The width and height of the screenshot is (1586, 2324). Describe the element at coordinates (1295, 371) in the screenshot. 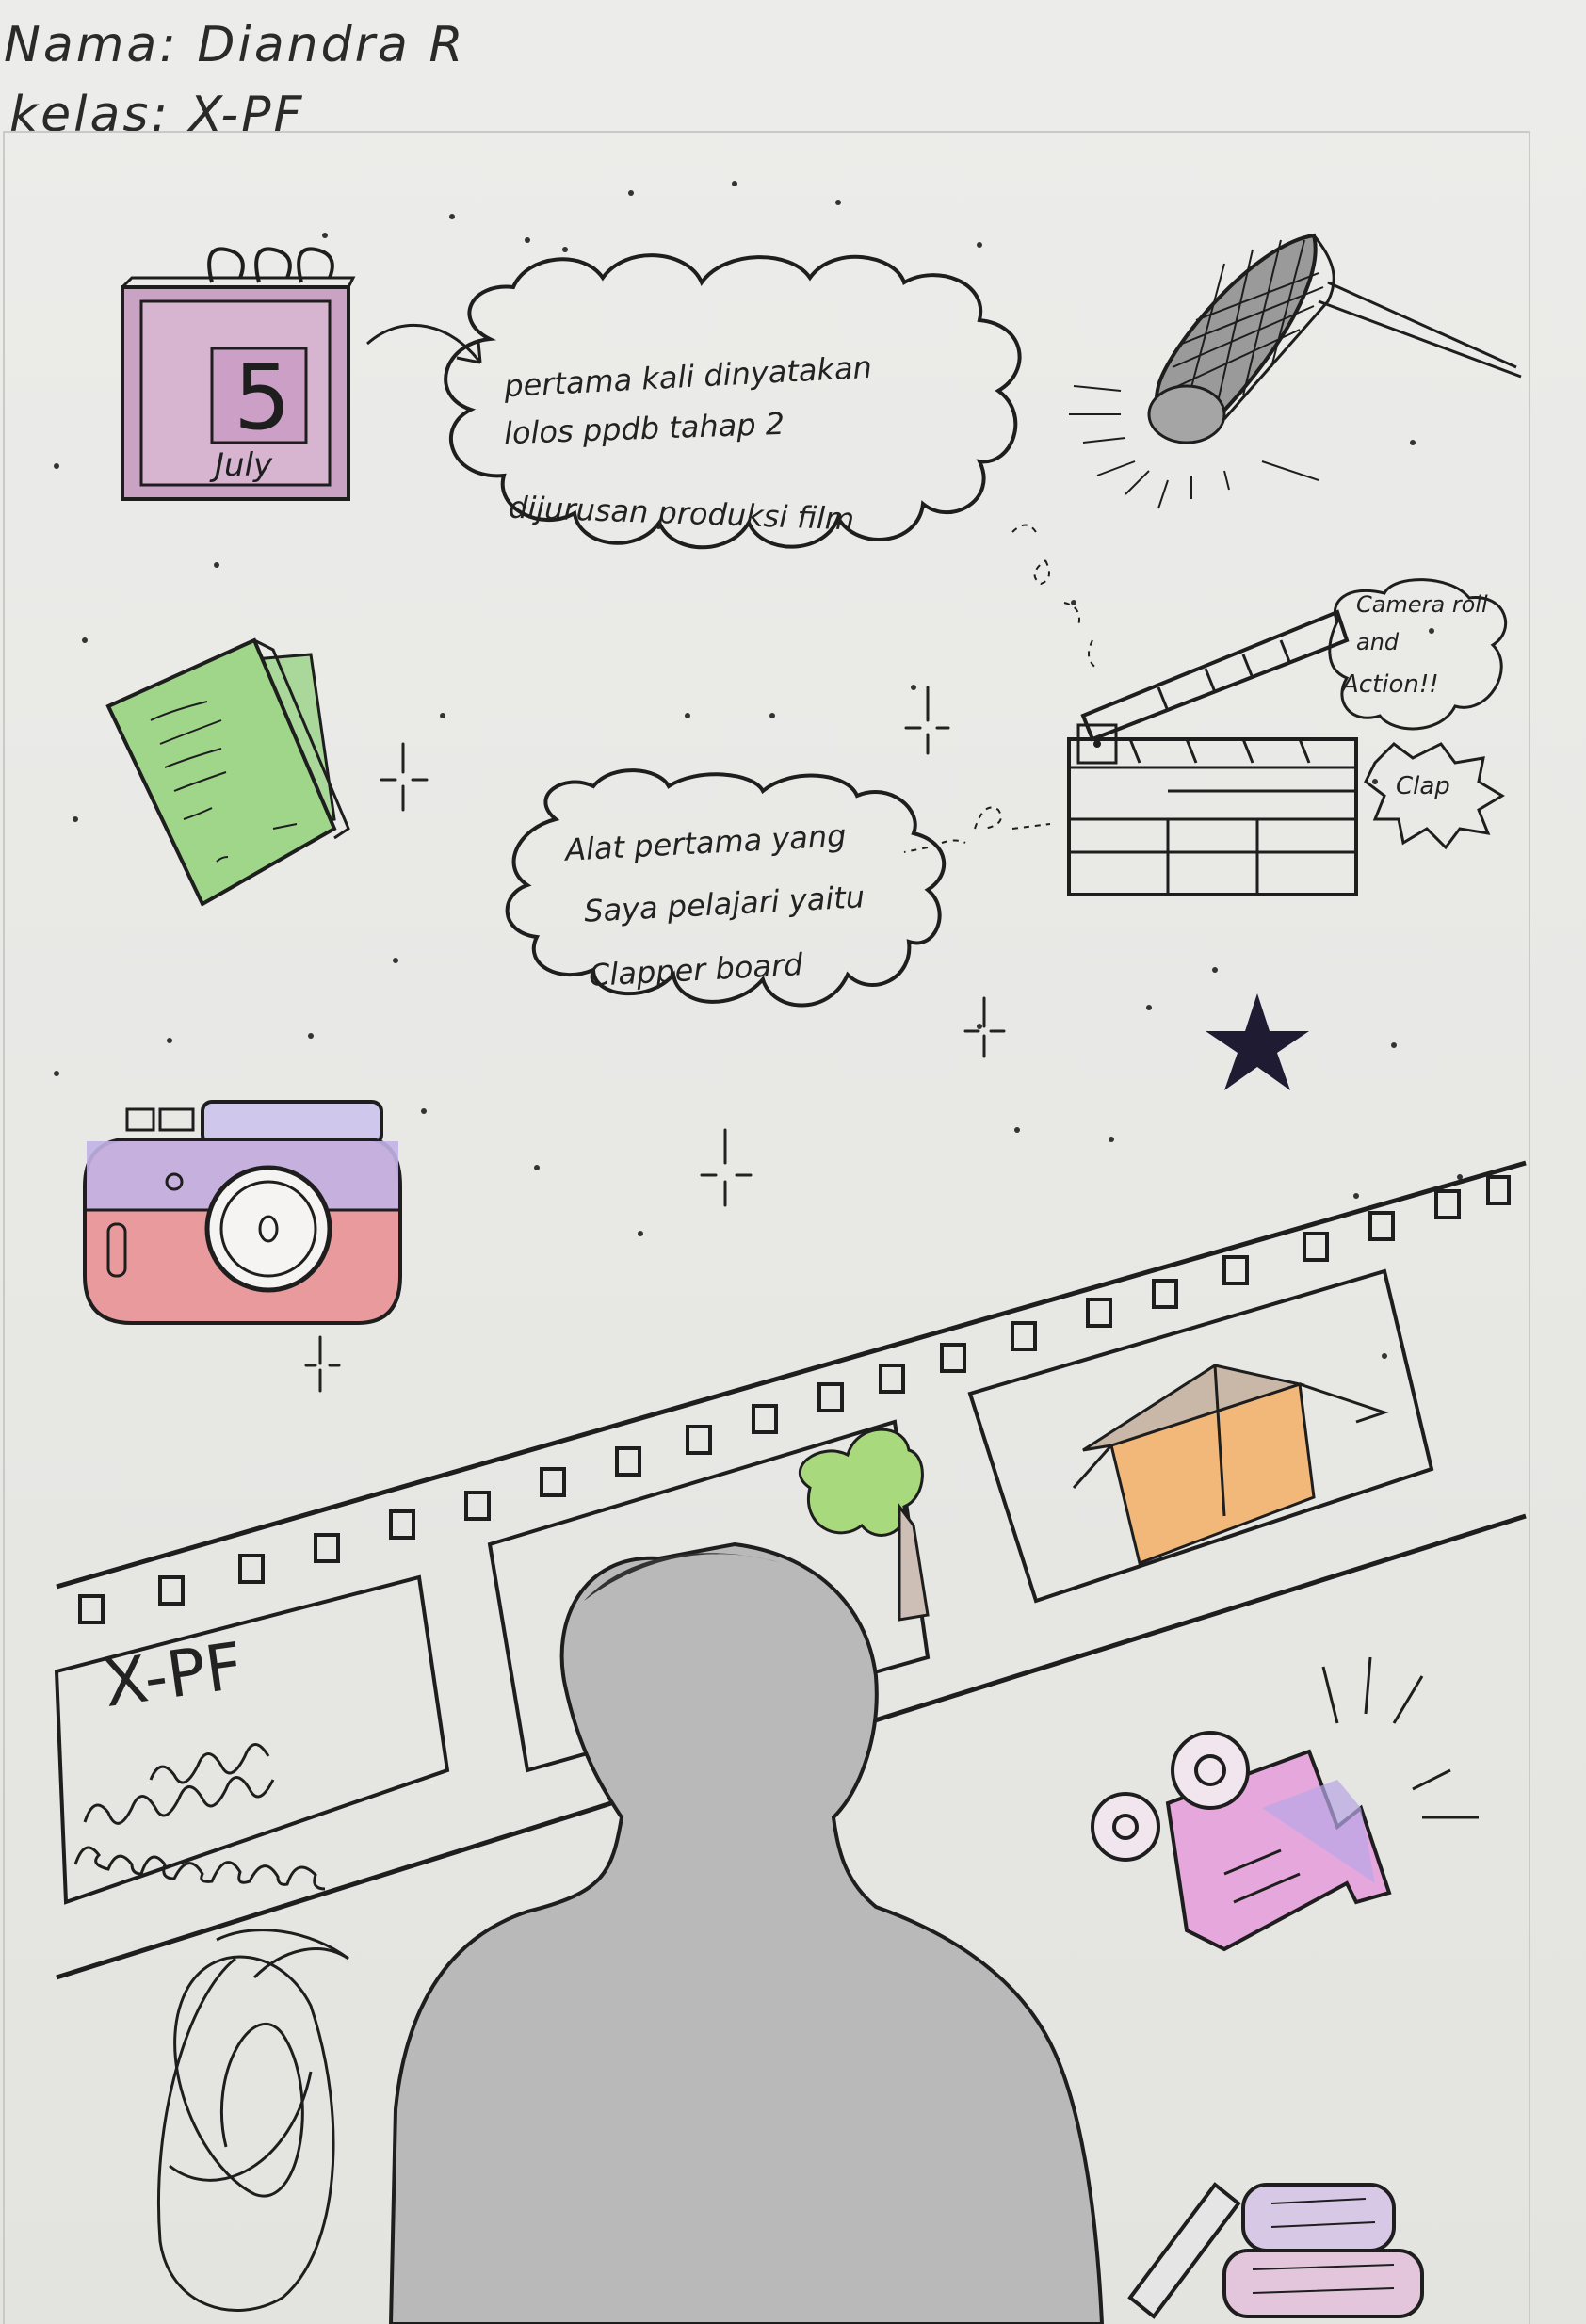

I see `microphone-icon` at that location.